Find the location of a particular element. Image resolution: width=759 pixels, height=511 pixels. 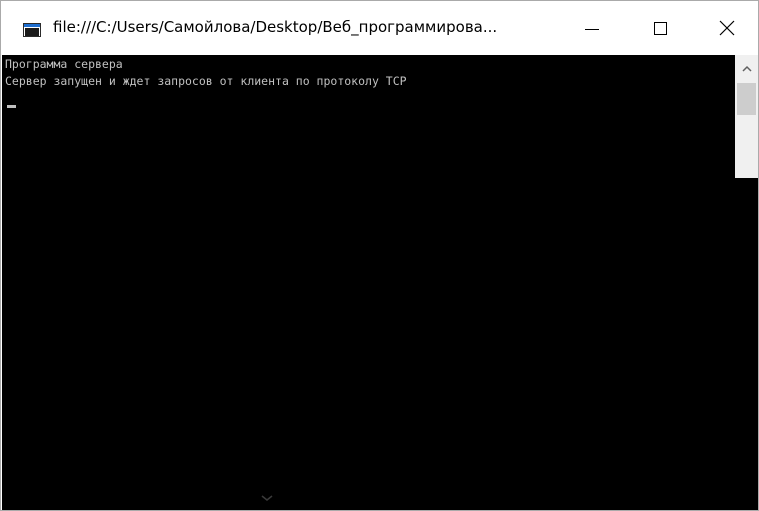

close-icon is located at coordinates (727, 28).